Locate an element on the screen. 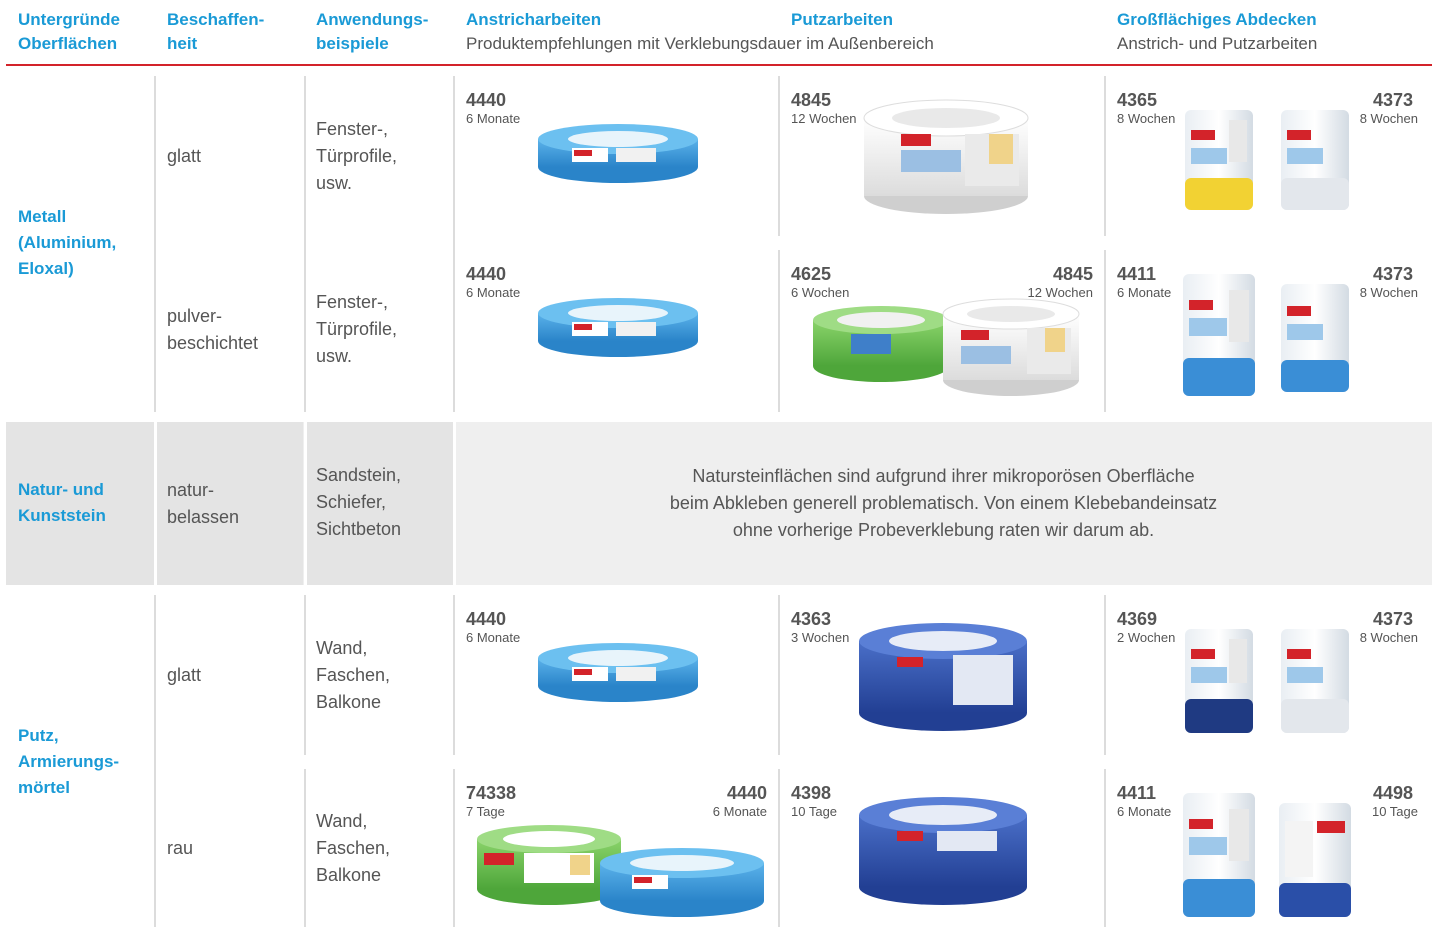 The width and height of the screenshot is (1437, 927). product-code: 4365 is located at coordinates (1137, 100).